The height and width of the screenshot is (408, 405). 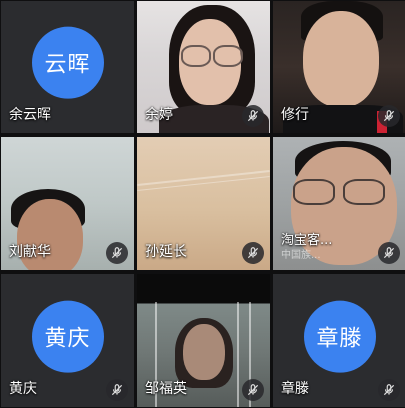 I want to click on avatar-text: 黄庆, so click(x=67, y=339).